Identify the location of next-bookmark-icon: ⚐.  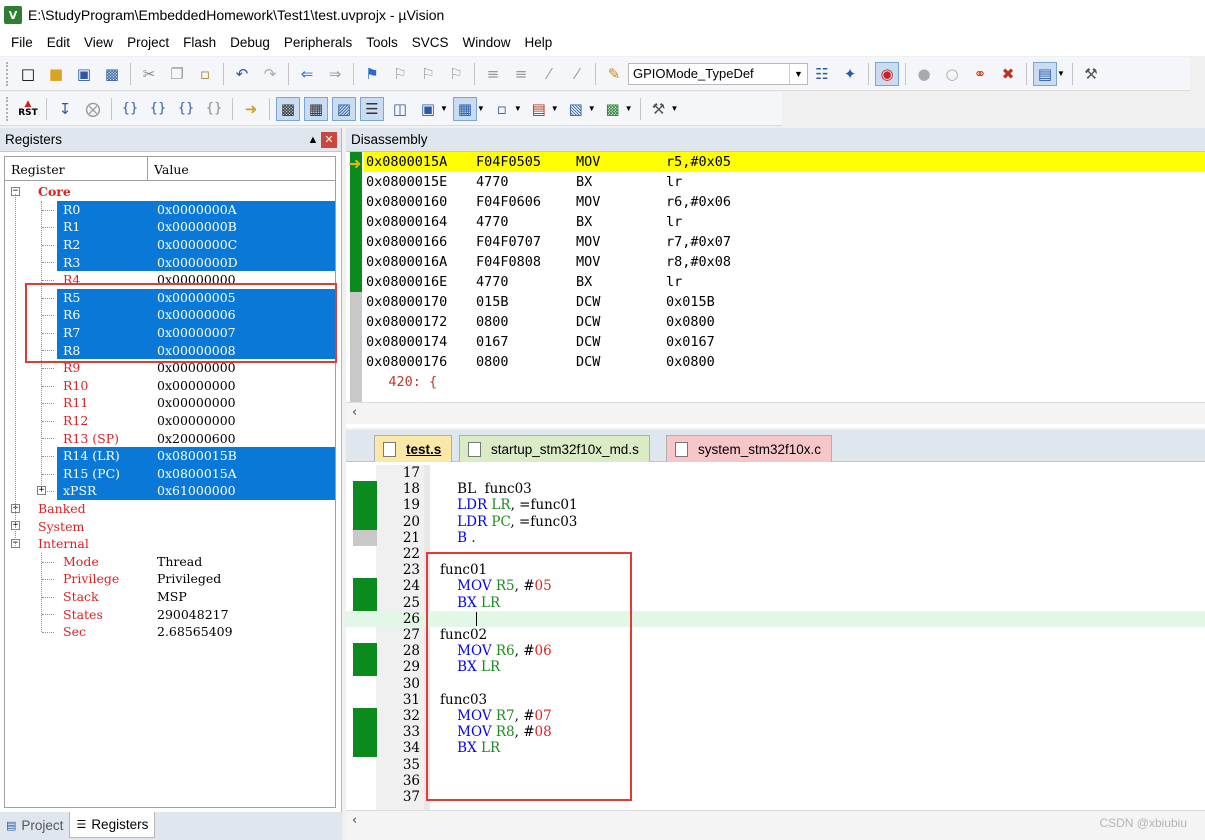
(428, 74).